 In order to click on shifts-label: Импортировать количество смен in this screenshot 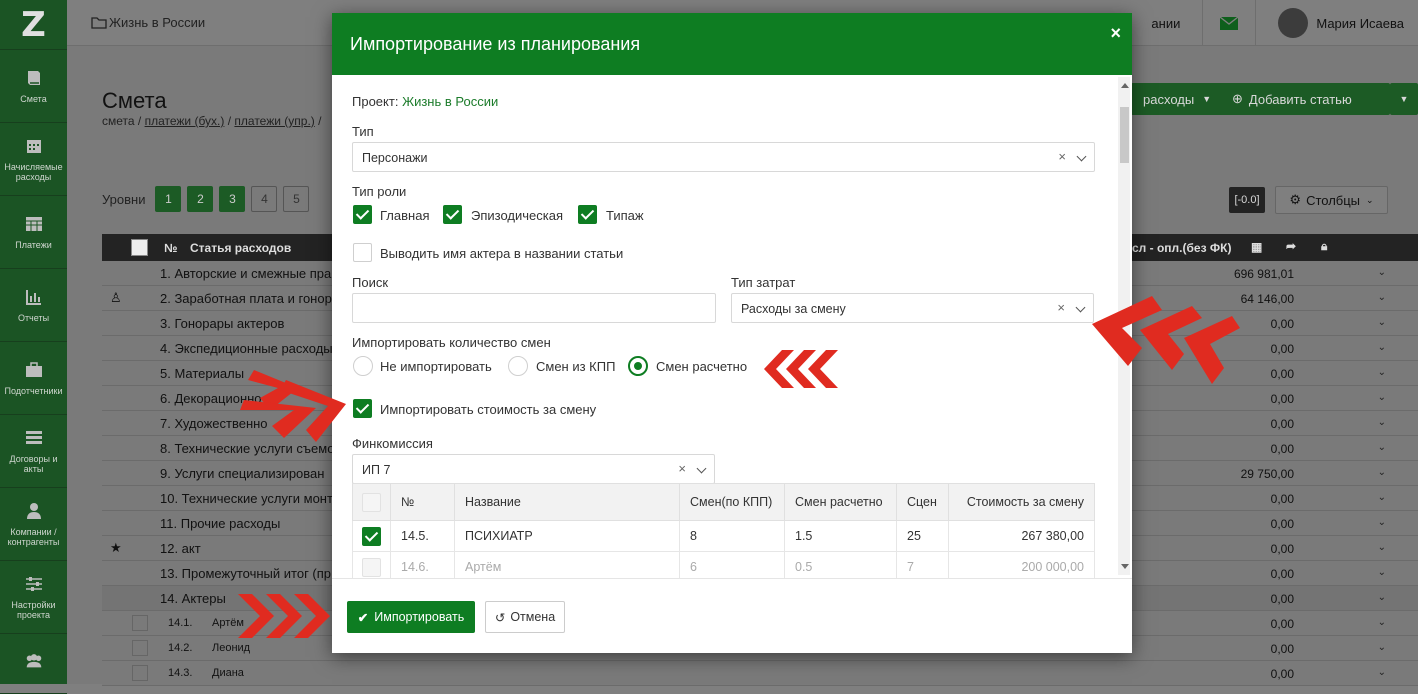, I will do `click(451, 342)`.